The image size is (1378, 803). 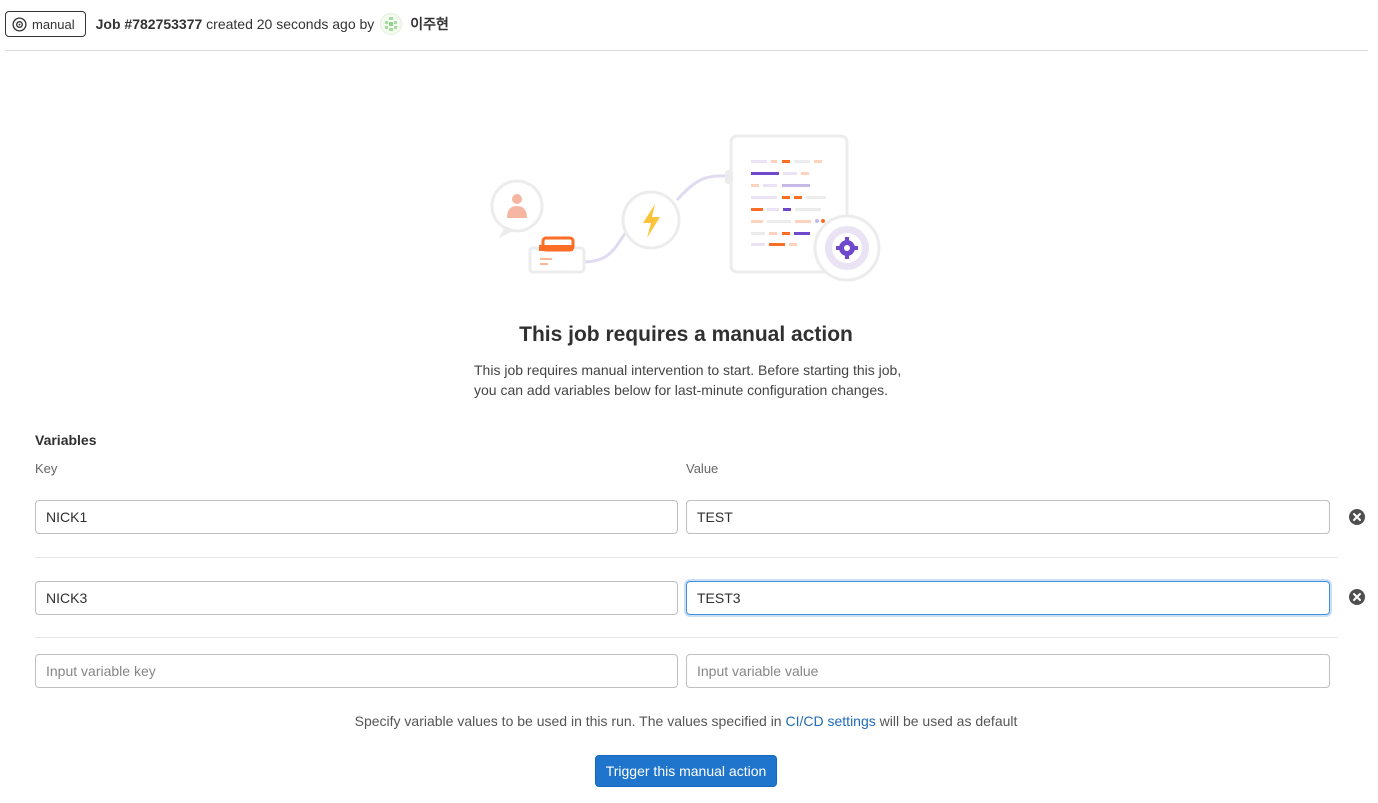 What do you see at coordinates (686, 334) in the screenshot?
I see `empty-state-title: This job requires a manual action` at bounding box center [686, 334].